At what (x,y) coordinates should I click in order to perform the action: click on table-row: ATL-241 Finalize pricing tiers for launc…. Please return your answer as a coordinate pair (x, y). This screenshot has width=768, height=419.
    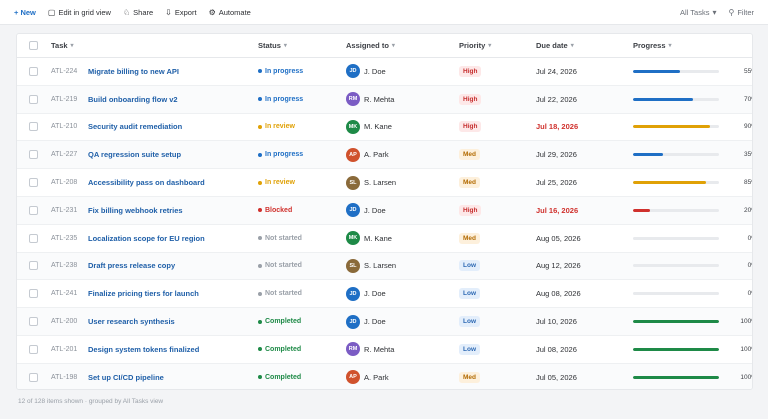
    Looking at the image, I should click on (384, 294).